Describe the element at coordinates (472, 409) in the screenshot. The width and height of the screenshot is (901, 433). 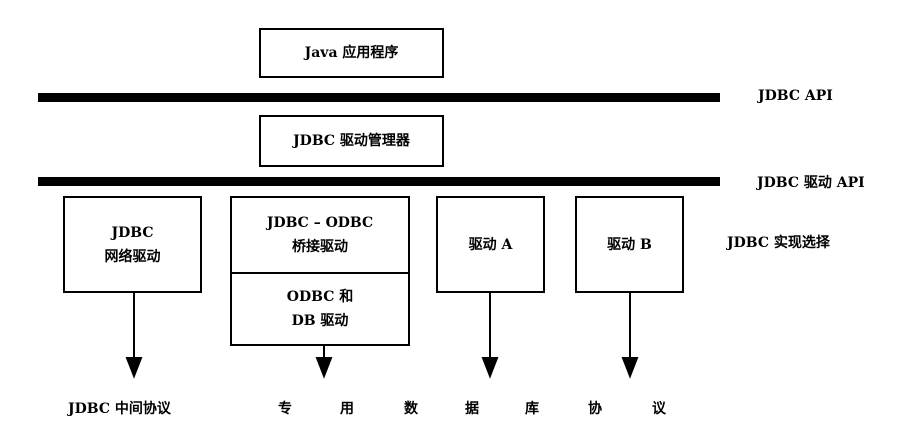
I see `proprietary-protocol-char-4: 据` at that location.